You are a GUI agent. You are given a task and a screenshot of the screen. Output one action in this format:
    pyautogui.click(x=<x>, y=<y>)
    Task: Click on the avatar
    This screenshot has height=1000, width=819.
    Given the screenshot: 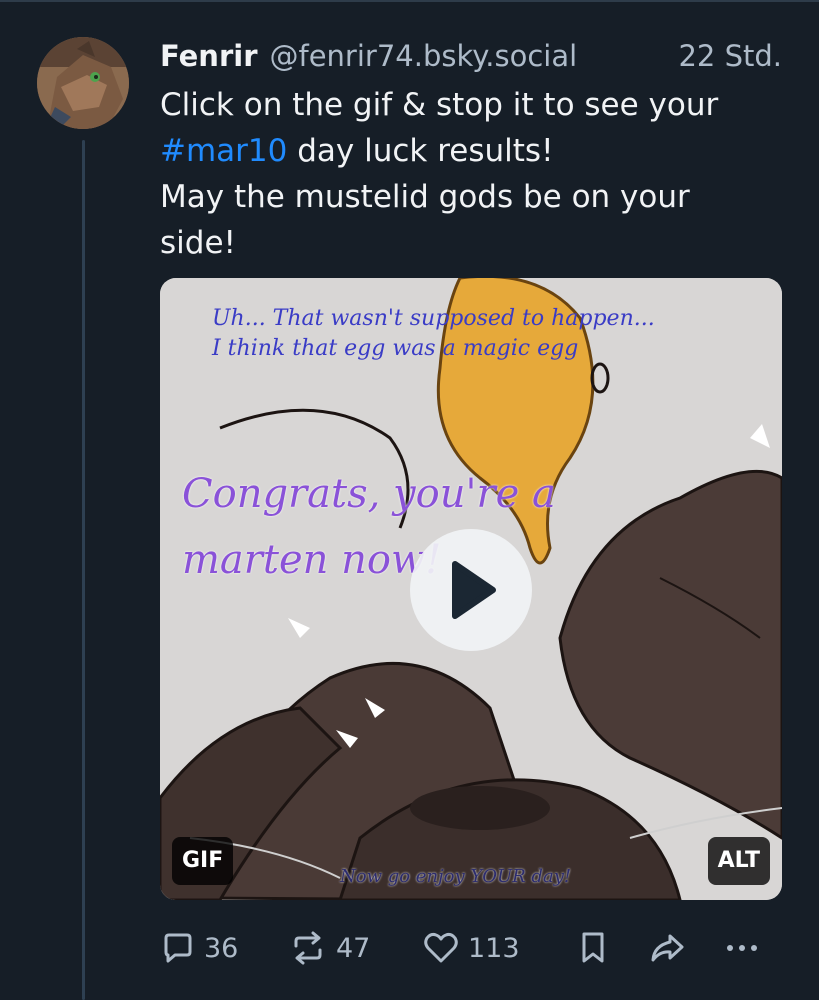 What is the action you would take?
    pyautogui.click(x=83, y=83)
    